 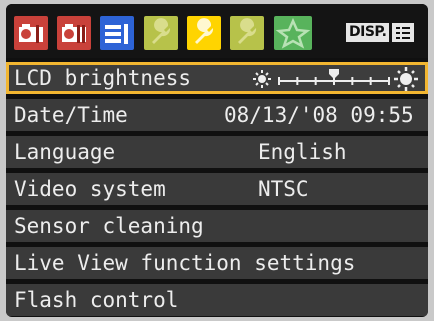 I want to click on star-icon, so click(x=293, y=33).